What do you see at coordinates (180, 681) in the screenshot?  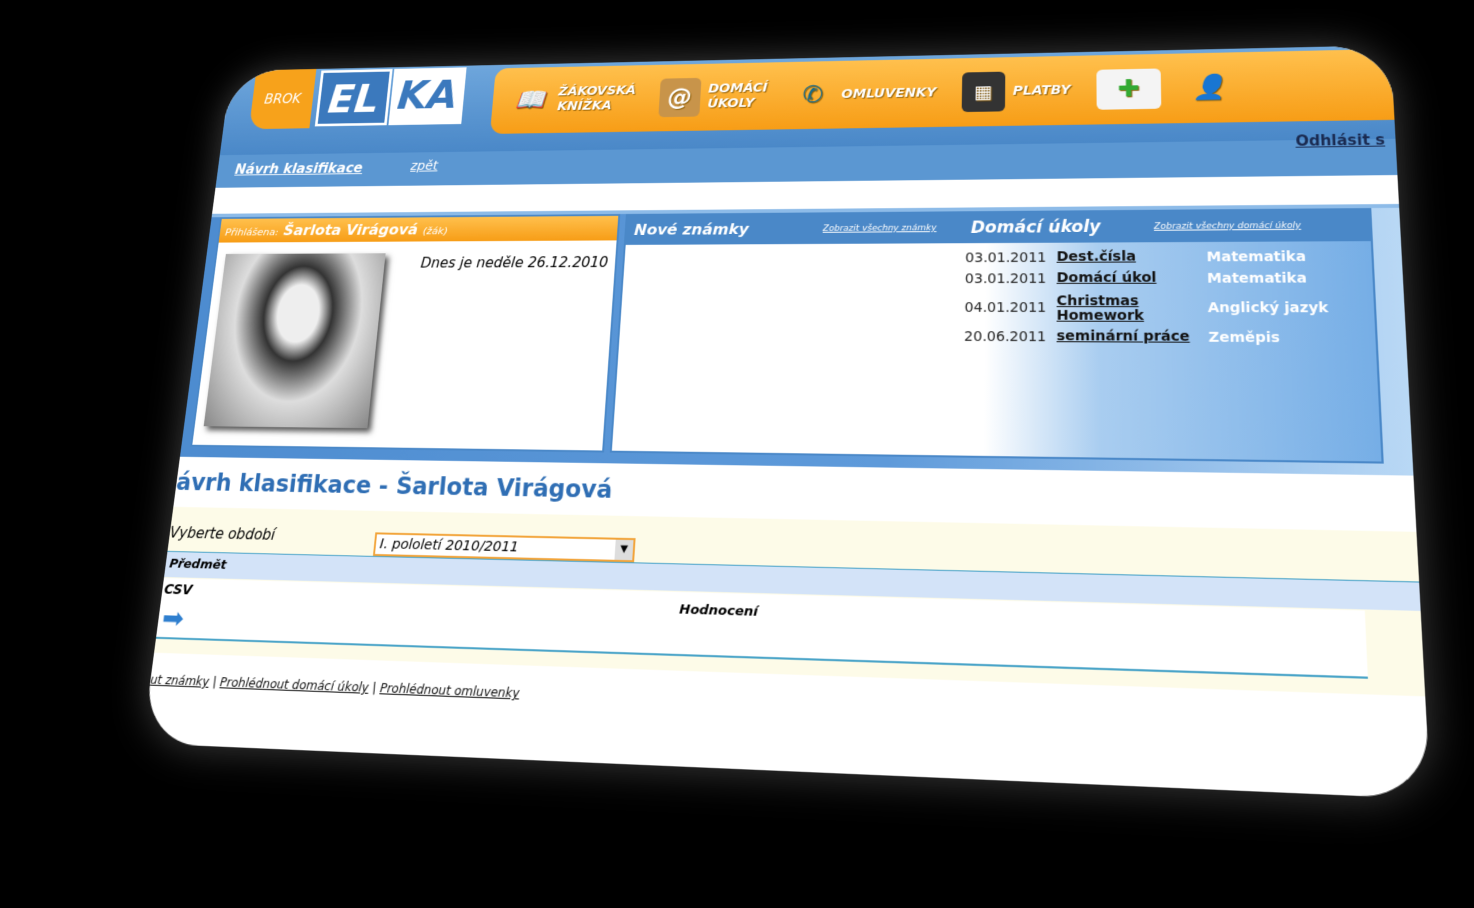 I see `footer-link-grades: ut známky` at bounding box center [180, 681].